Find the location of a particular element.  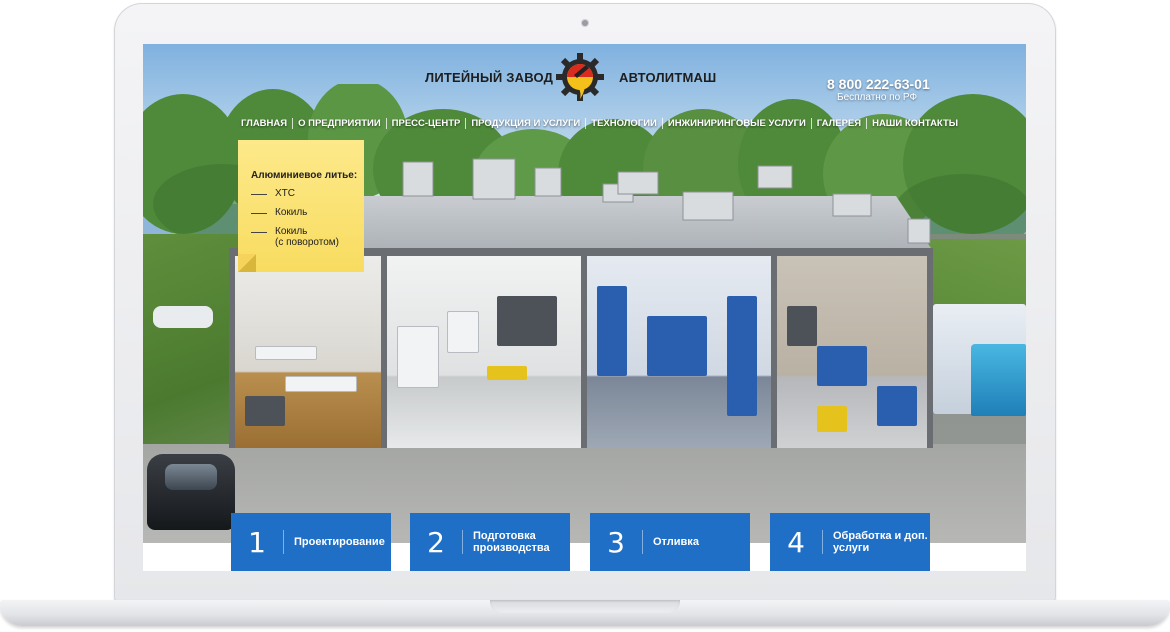

note-item-chill-rotation: Кокиль (с поворотом) is located at coordinates (295, 237).